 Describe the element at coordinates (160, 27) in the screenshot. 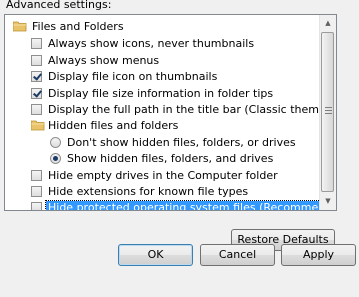

I see `tree-item-files-and-folders: Files and Folders` at that location.